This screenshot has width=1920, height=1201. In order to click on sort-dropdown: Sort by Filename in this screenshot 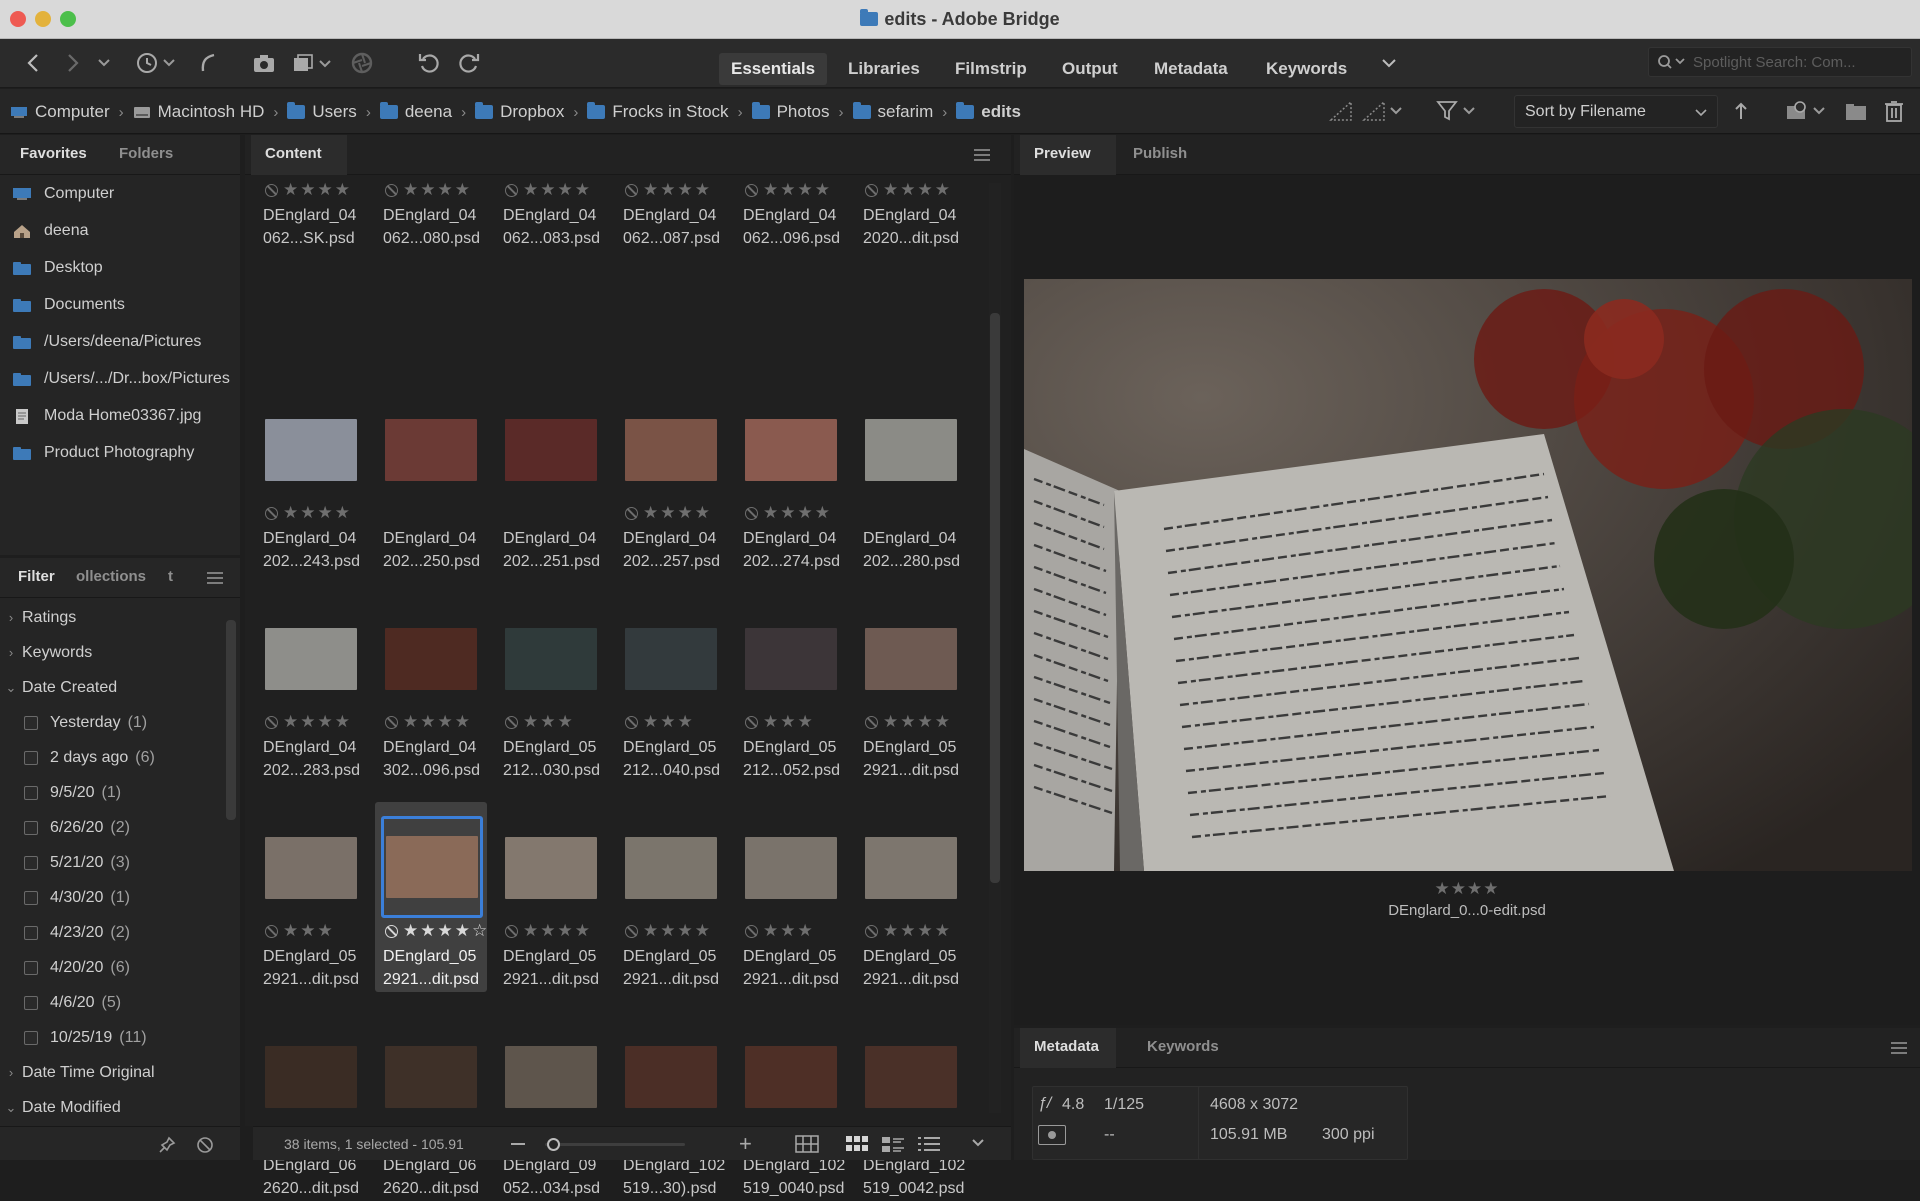, I will do `click(1616, 111)`.